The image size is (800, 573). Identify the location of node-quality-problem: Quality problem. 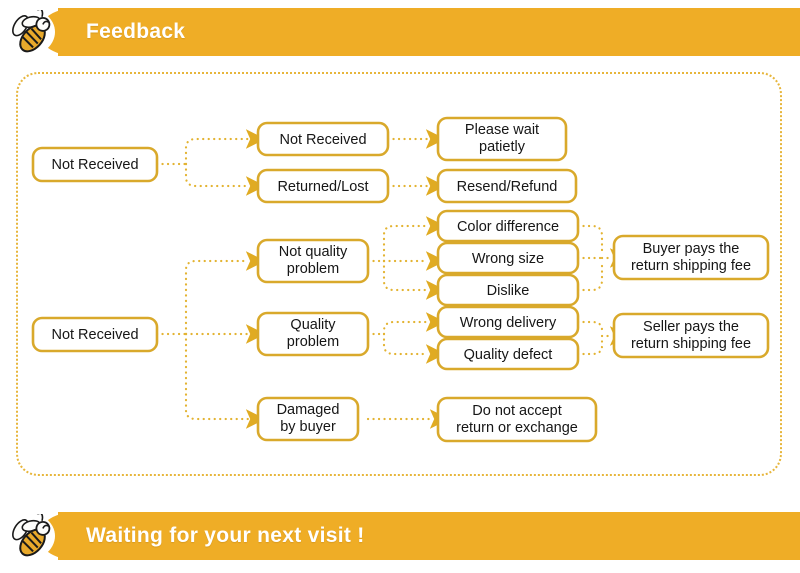
(313, 334).